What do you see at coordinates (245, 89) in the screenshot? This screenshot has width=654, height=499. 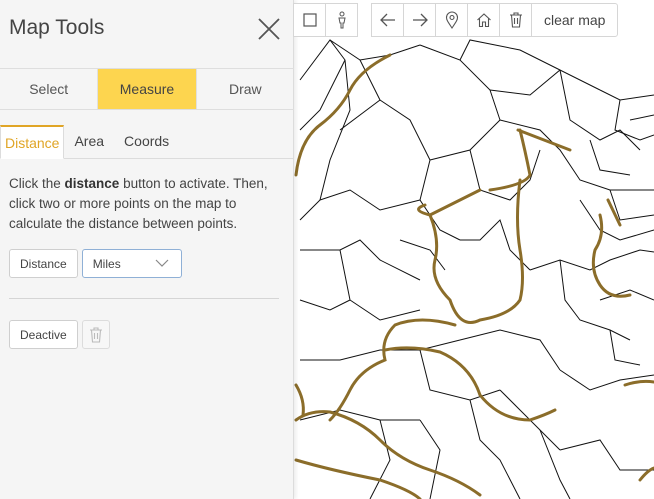 I see `tab-draw: Draw` at bounding box center [245, 89].